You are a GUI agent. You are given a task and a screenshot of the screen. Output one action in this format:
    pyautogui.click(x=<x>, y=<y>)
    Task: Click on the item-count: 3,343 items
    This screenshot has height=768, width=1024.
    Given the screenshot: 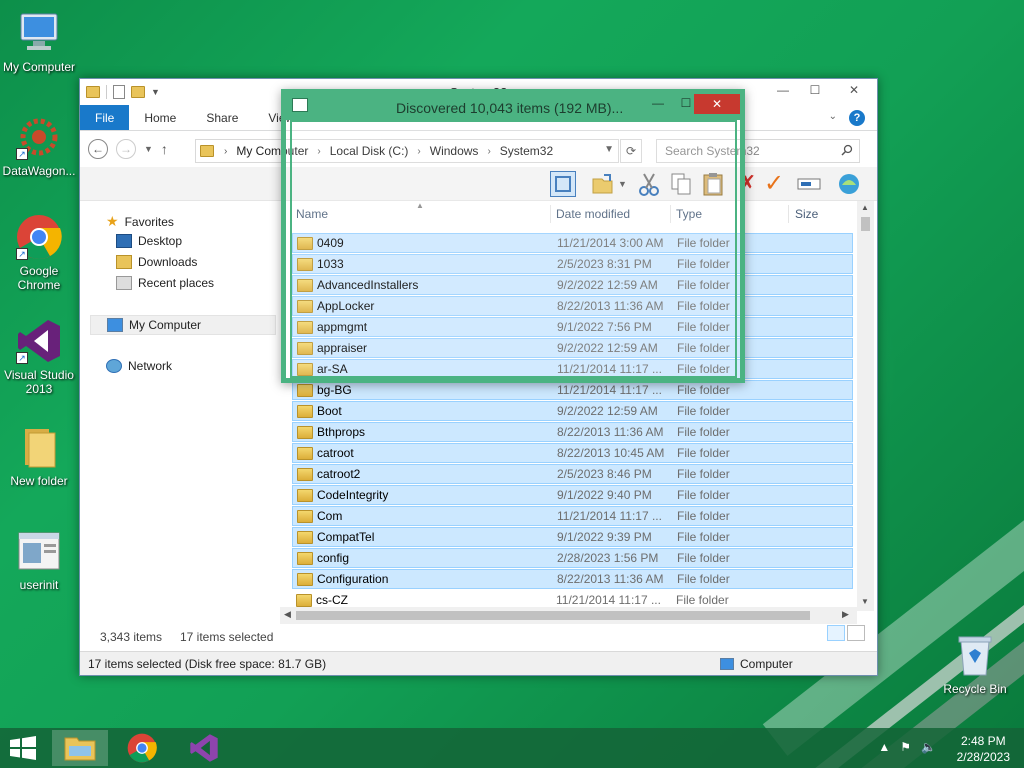 What is the action you would take?
    pyautogui.click(x=131, y=637)
    